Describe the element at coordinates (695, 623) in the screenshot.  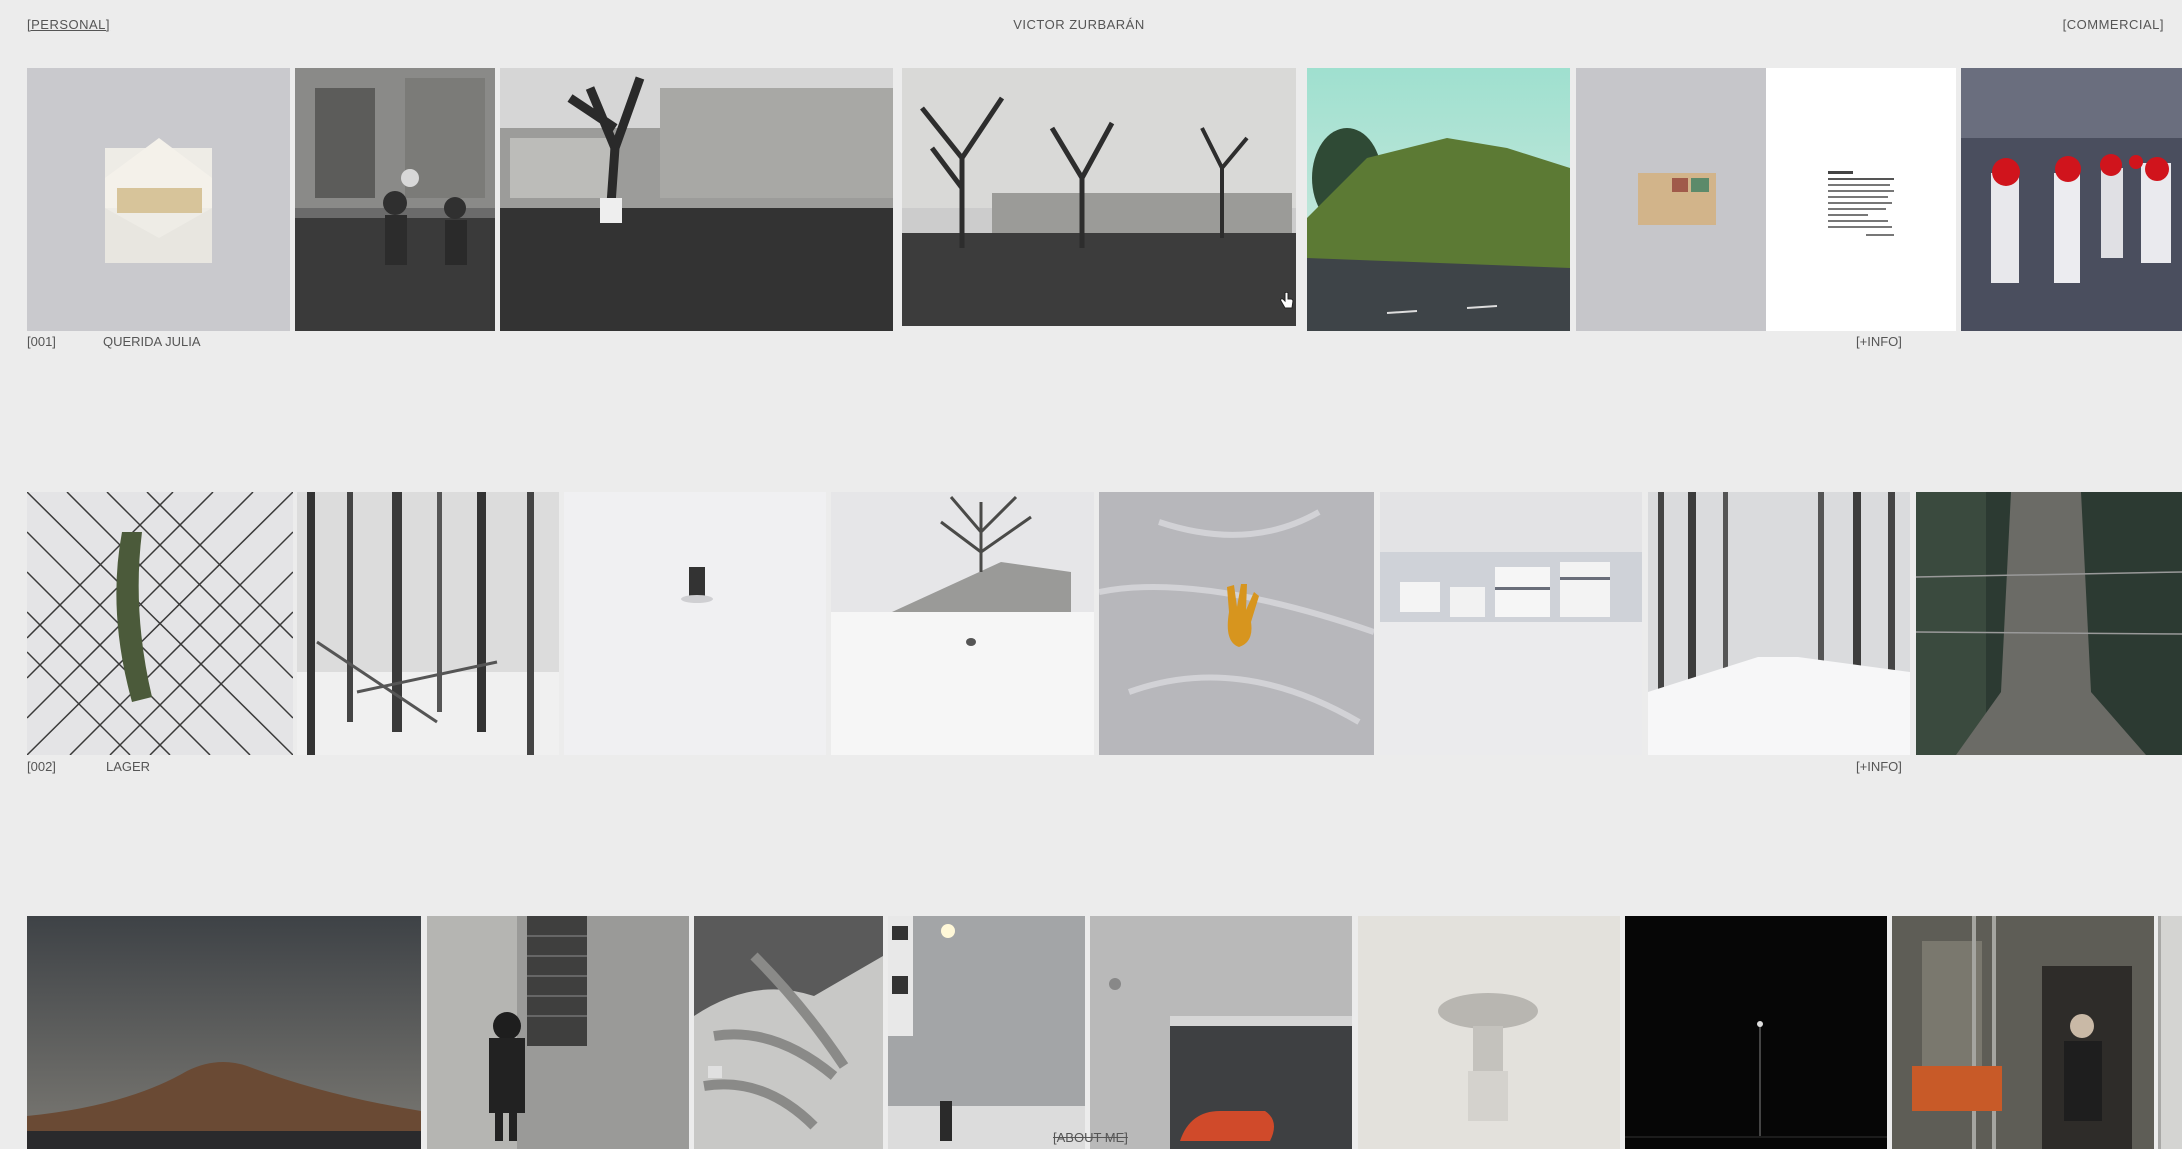
I see `photo-snow-object` at that location.